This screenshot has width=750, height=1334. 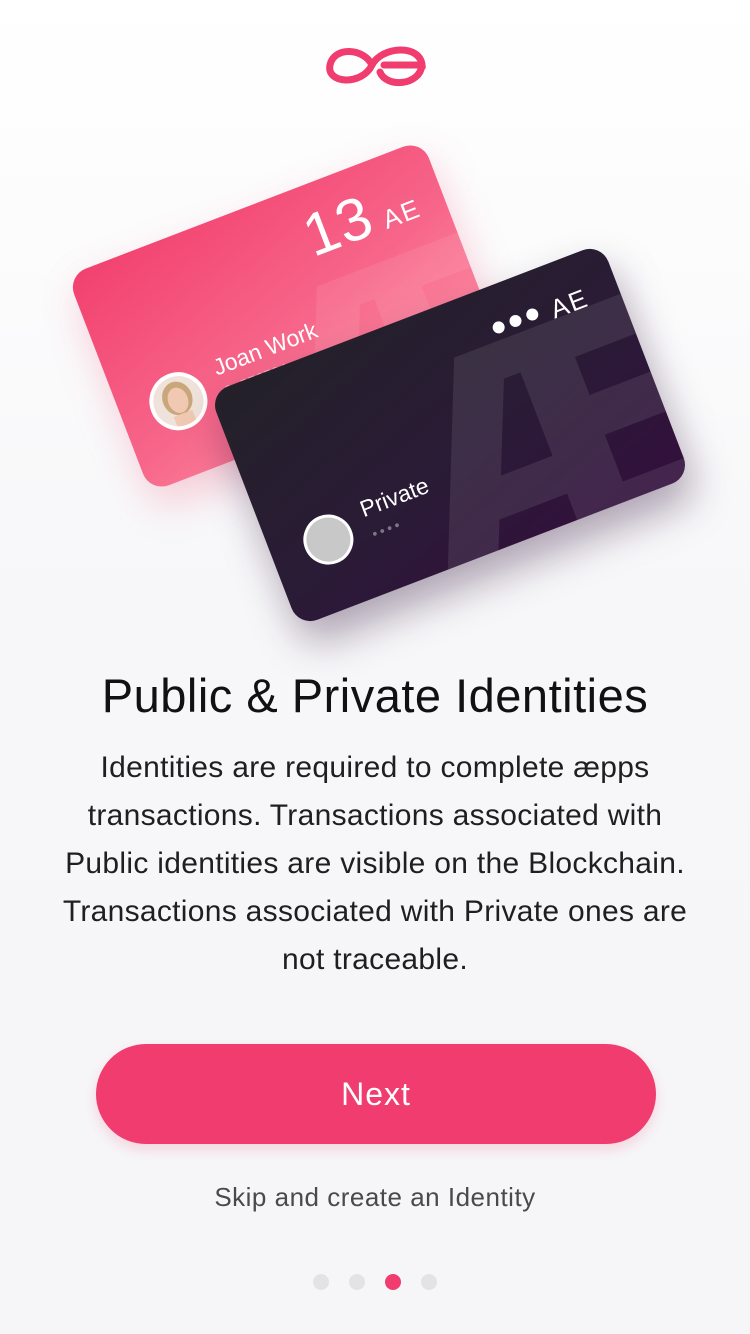 What do you see at coordinates (375, 695) in the screenshot?
I see `page-title: Public & Private Identities` at bounding box center [375, 695].